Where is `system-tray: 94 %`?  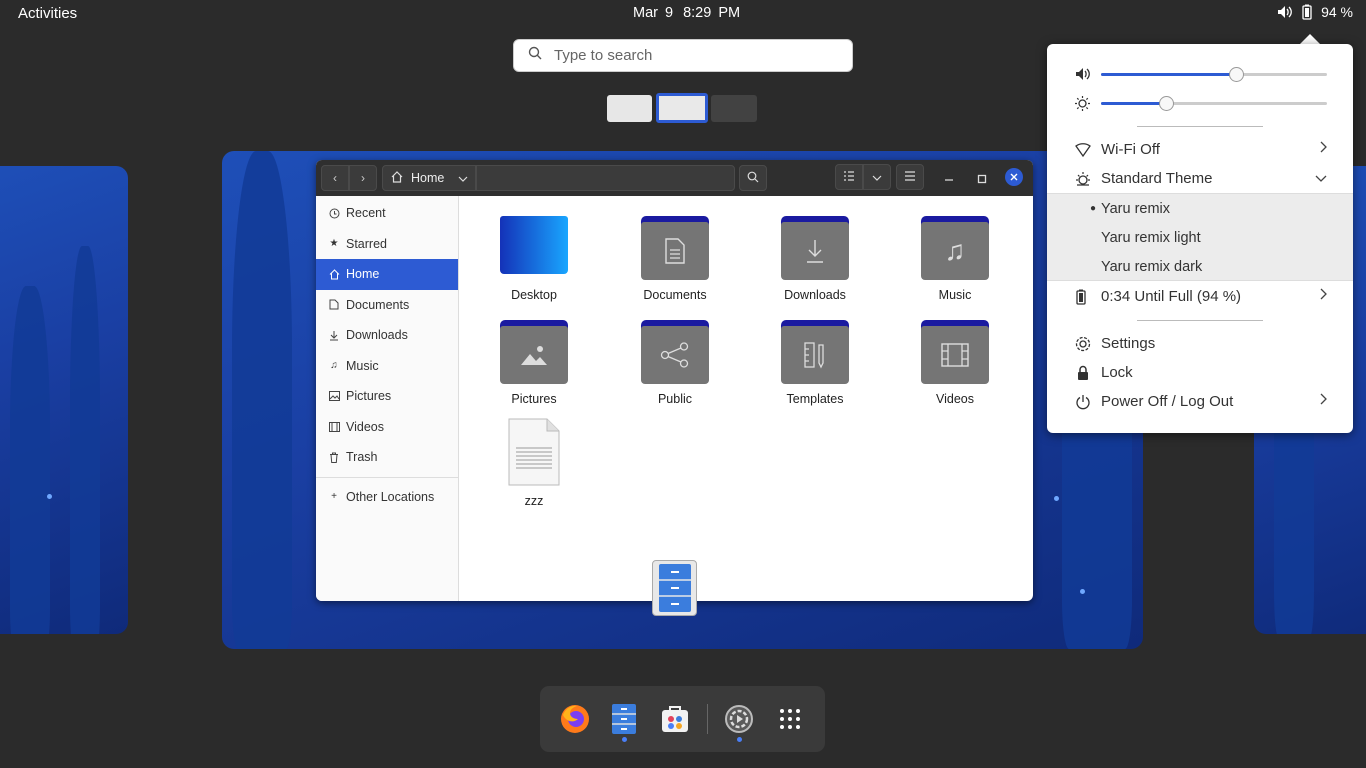 system-tray: 94 % is located at coordinates (1315, 12).